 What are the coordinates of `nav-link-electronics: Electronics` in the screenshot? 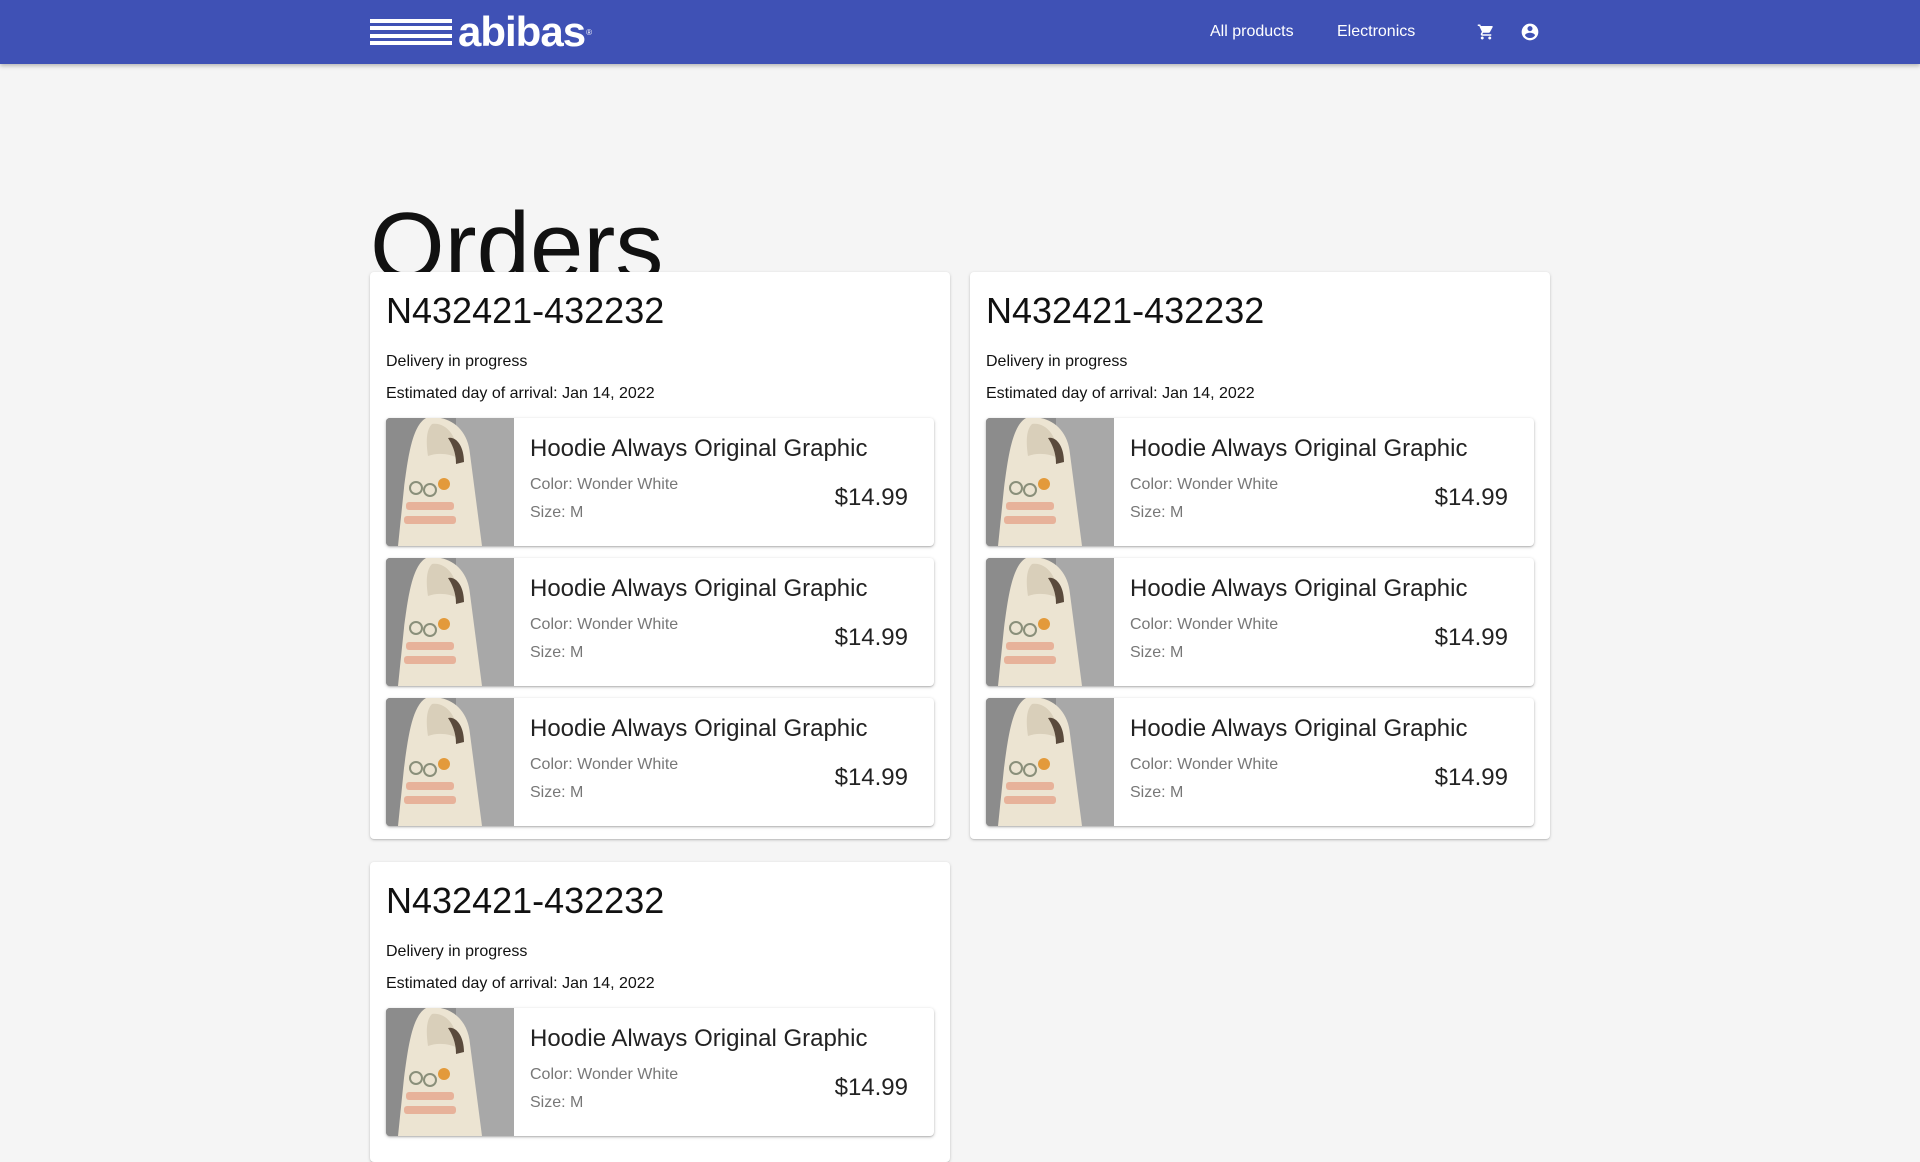 It's located at (1376, 32).